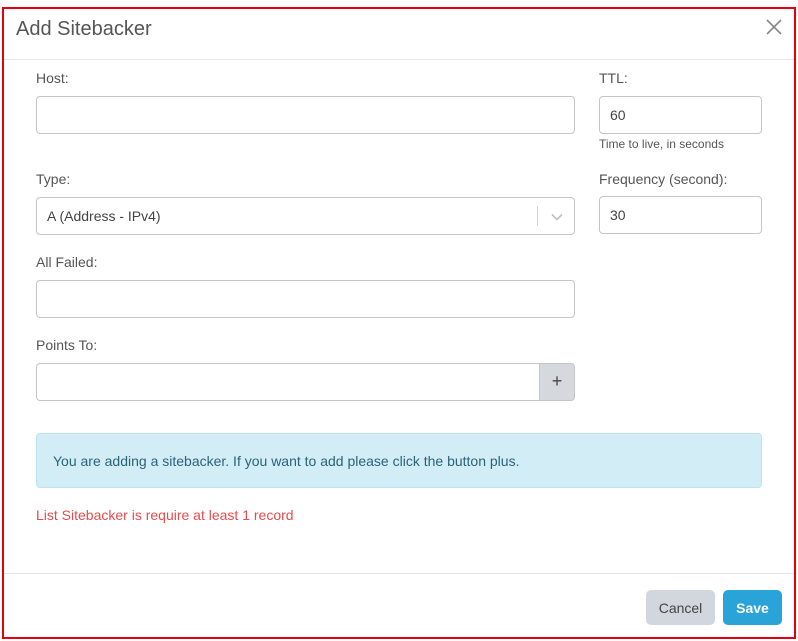  What do you see at coordinates (680, 115) in the screenshot?
I see `ttl-input` at bounding box center [680, 115].